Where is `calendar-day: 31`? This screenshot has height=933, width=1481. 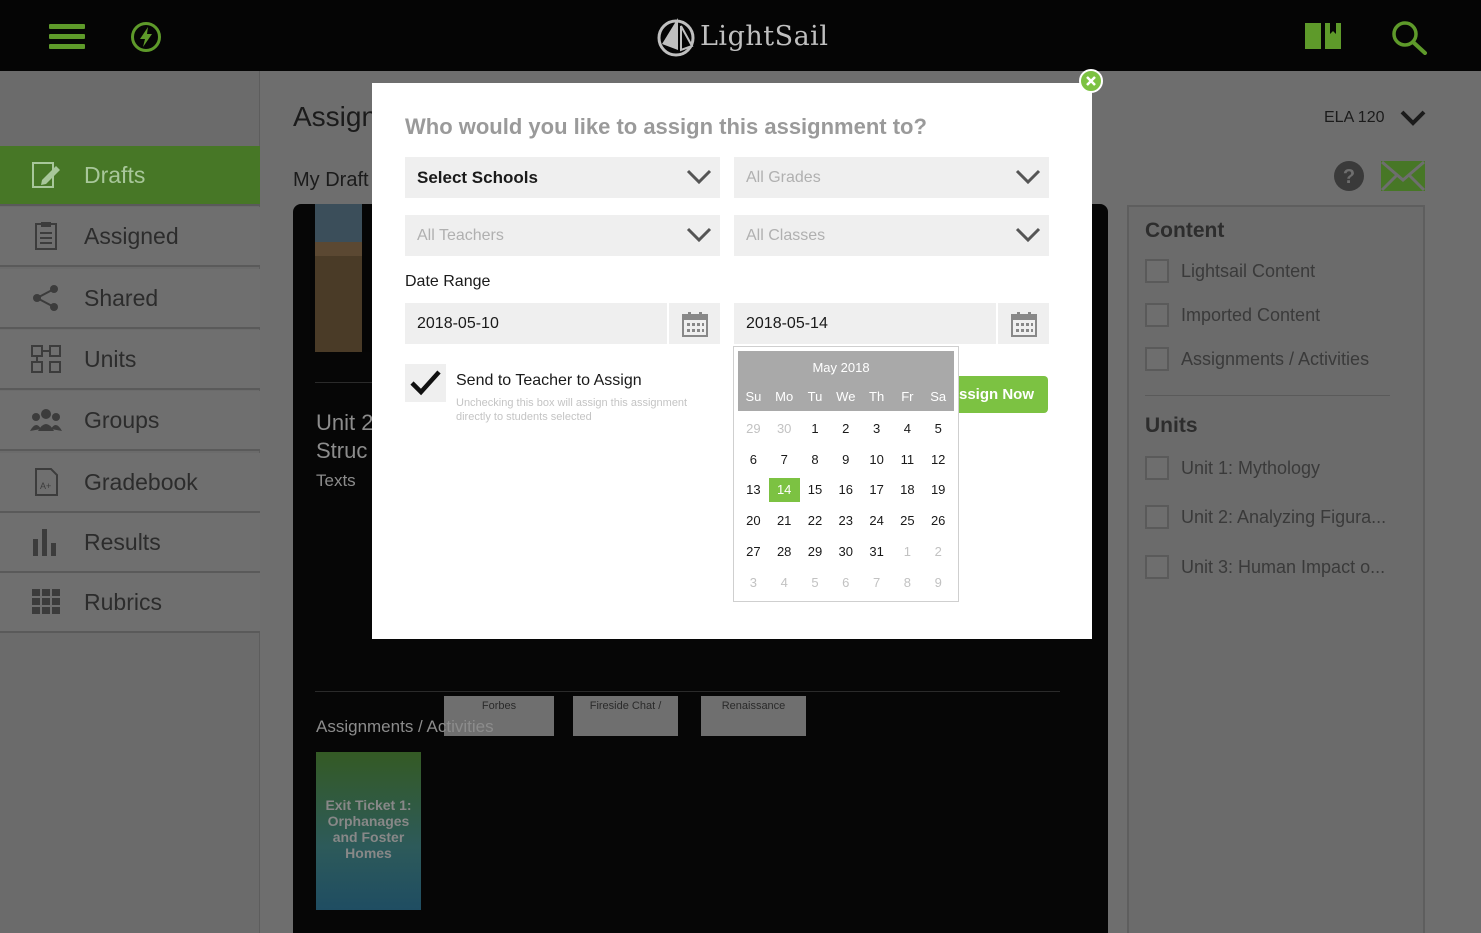
calendar-day: 31 is located at coordinates (876, 551).